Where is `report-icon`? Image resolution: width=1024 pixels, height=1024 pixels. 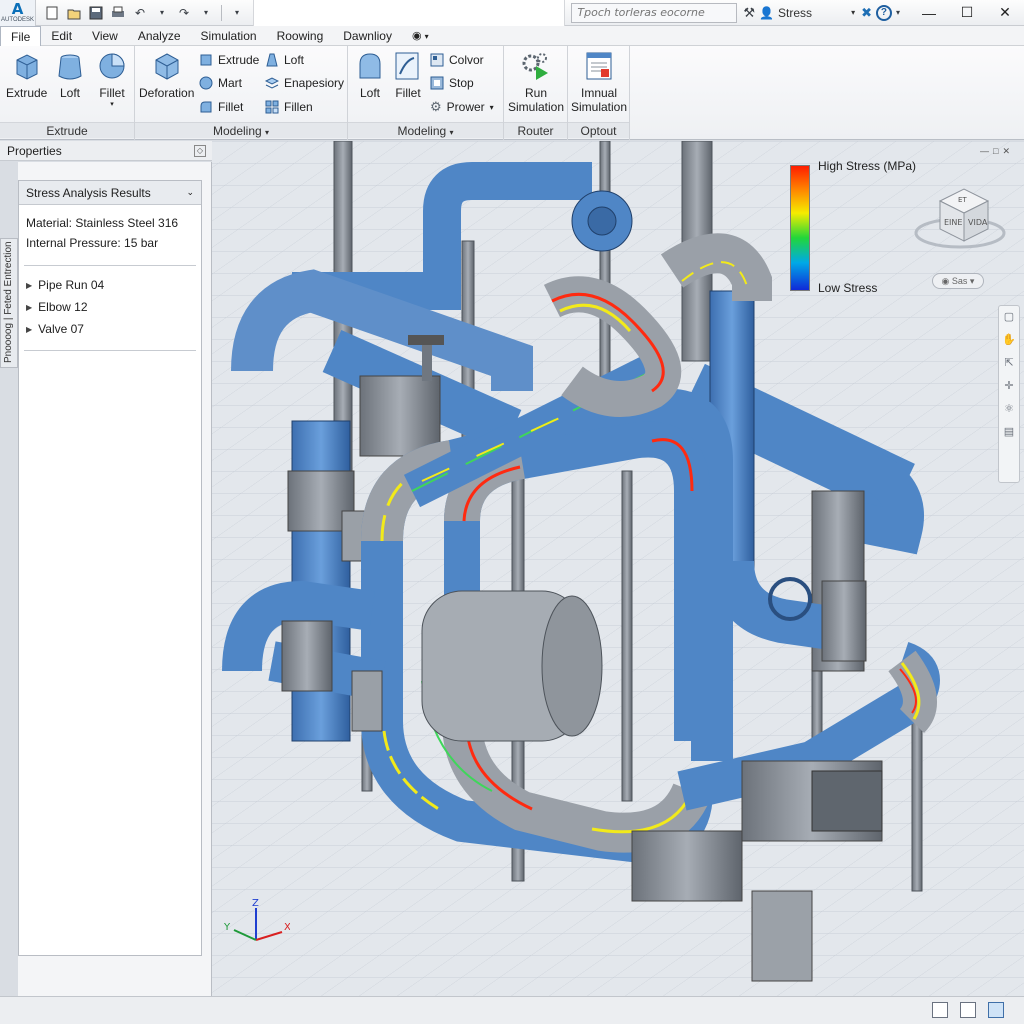
report-icon is located at coordinates (599, 66).